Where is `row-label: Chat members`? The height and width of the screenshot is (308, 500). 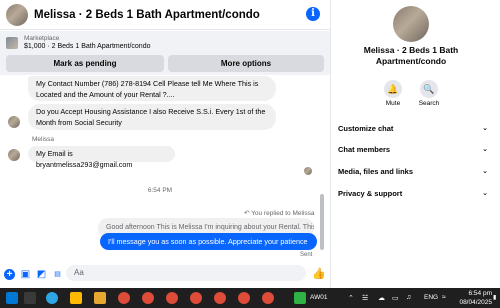
row-label: Chat members is located at coordinates (364, 149).